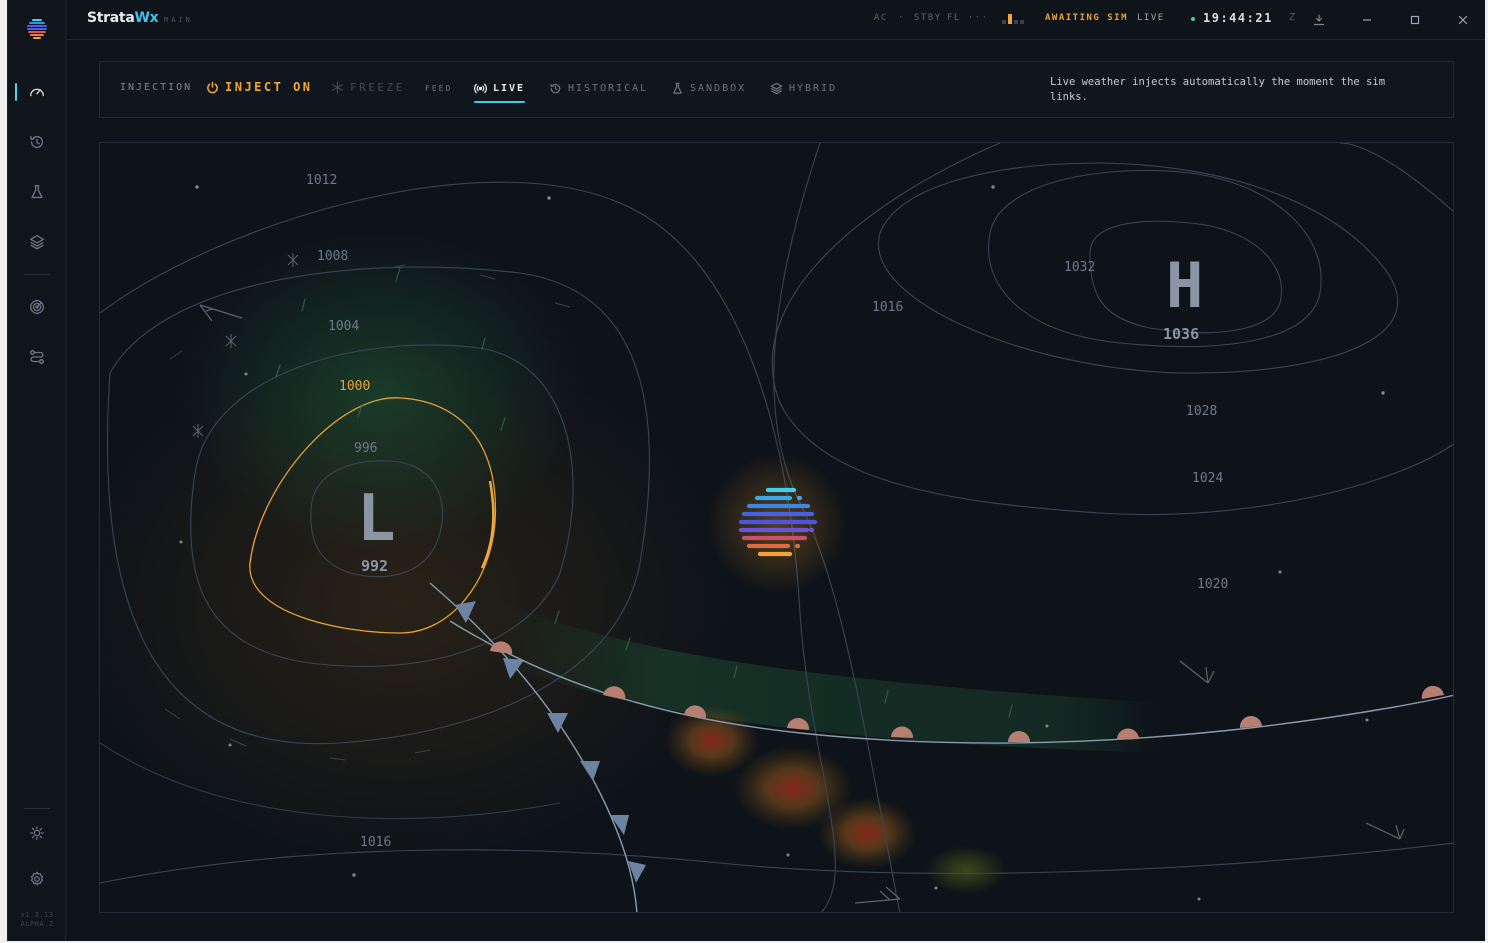  Describe the element at coordinates (1212, 584) in the screenshot. I see `isobar-label-1020: 1020` at that location.